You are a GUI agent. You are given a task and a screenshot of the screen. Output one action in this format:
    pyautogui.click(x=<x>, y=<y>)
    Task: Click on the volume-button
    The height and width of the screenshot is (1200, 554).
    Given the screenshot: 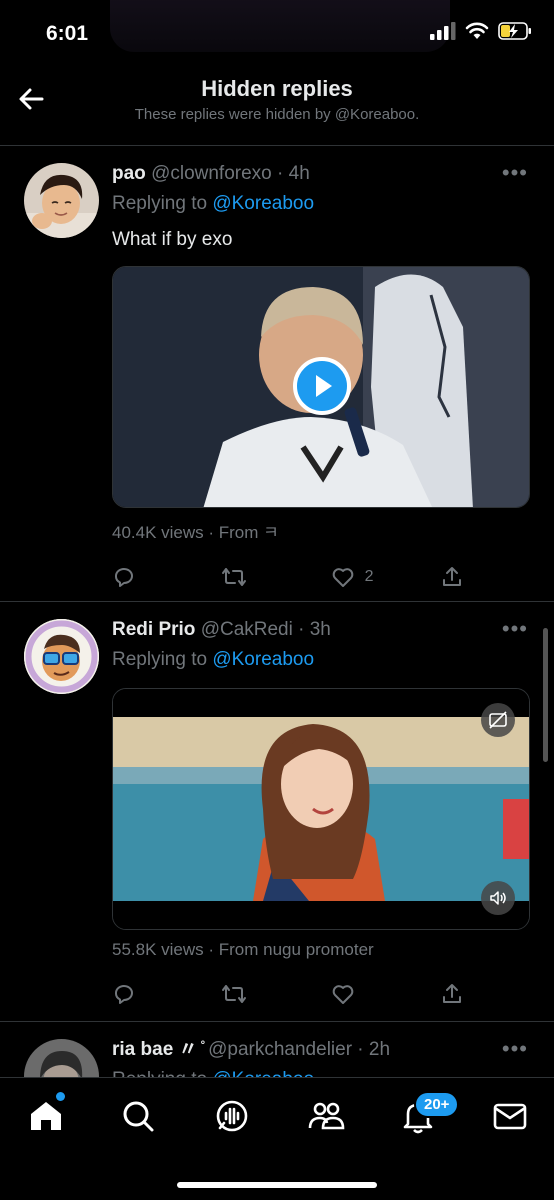 What is the action you would take?
    pyautogui.click(x=498, y=898)
    